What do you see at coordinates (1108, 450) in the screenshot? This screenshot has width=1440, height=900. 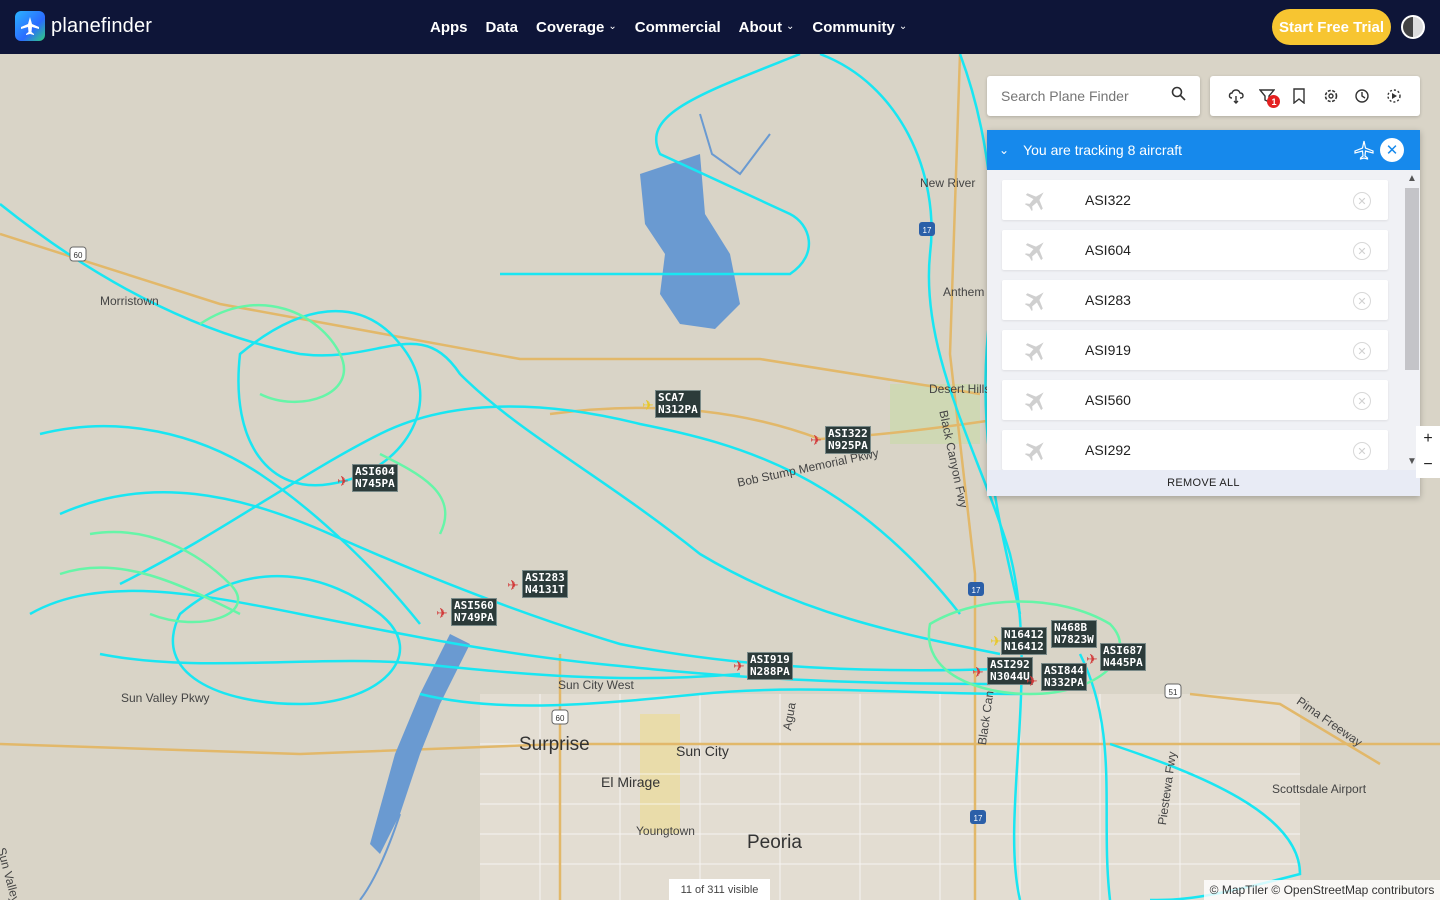 I see `aircraft-callsign: ASI292` at bounding box center [1108, 450].